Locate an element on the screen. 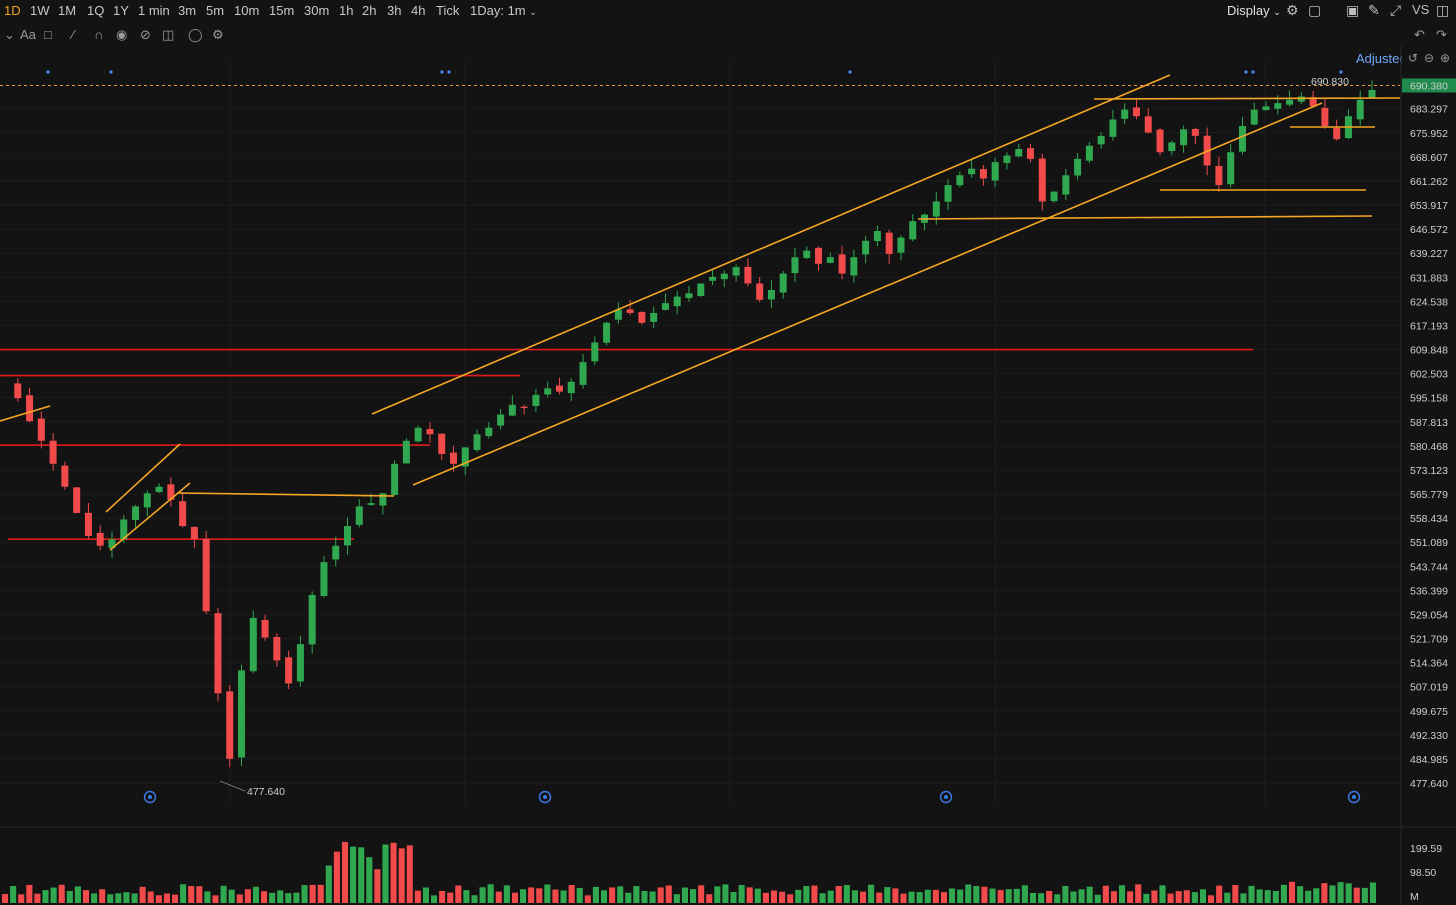  price-tick-label: 514.364 is located at coordinates (1429, 664).